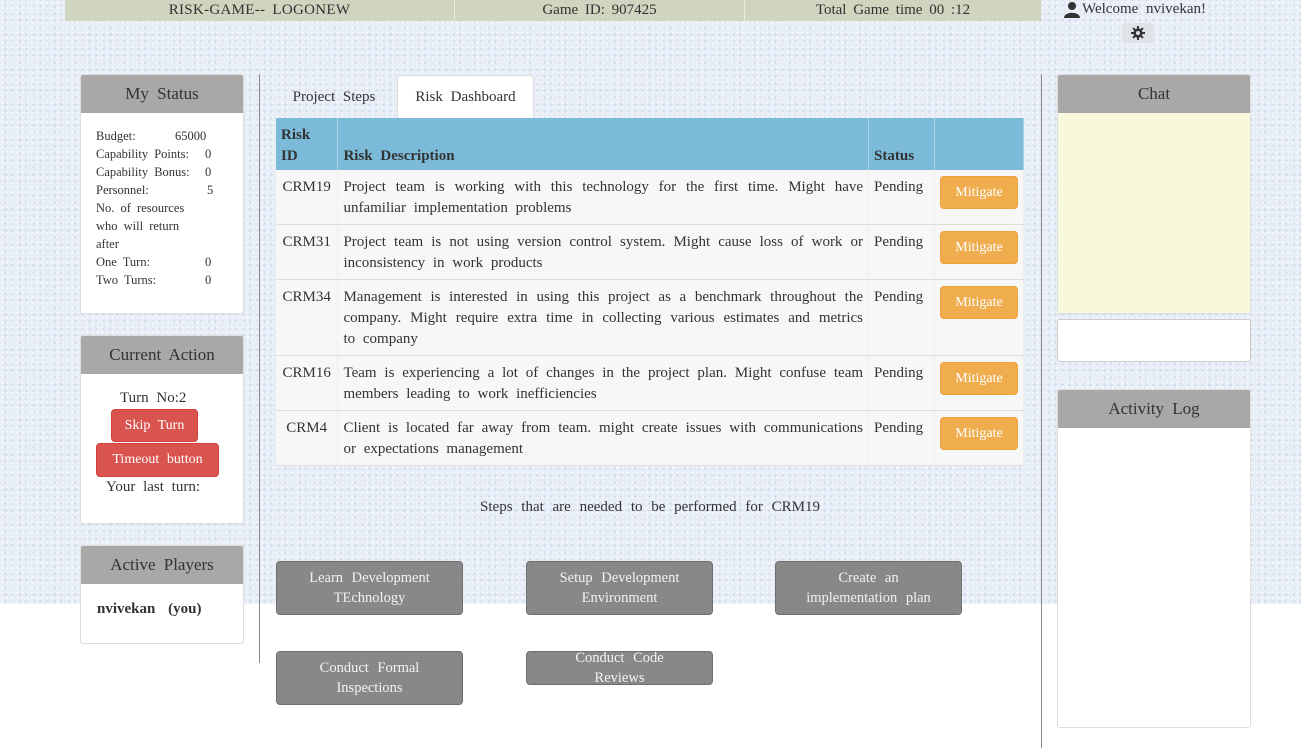 The height and width of the screenshot is (748, 1301). What do you see at coordinates (1041, 411) in the screenshot?
I see `right-divider` at bounding box center [1041, 411].